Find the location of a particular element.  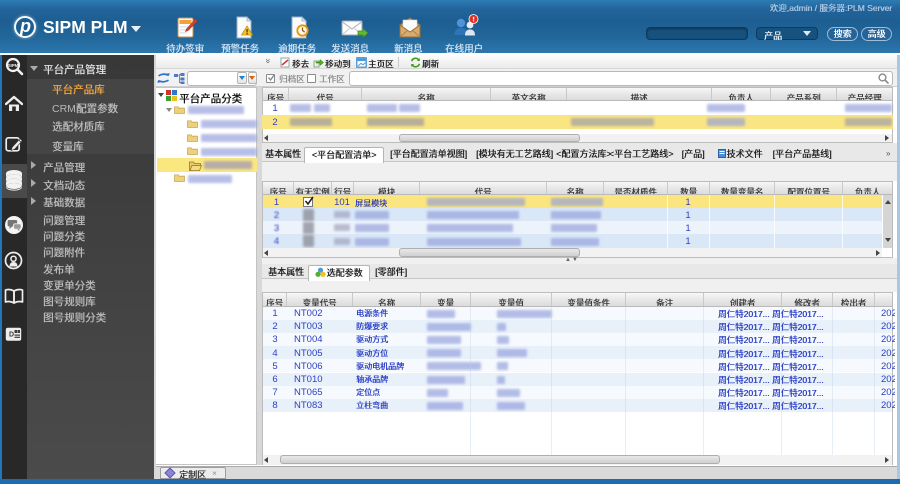

svg-text: D is located at coordinates (11, 335).